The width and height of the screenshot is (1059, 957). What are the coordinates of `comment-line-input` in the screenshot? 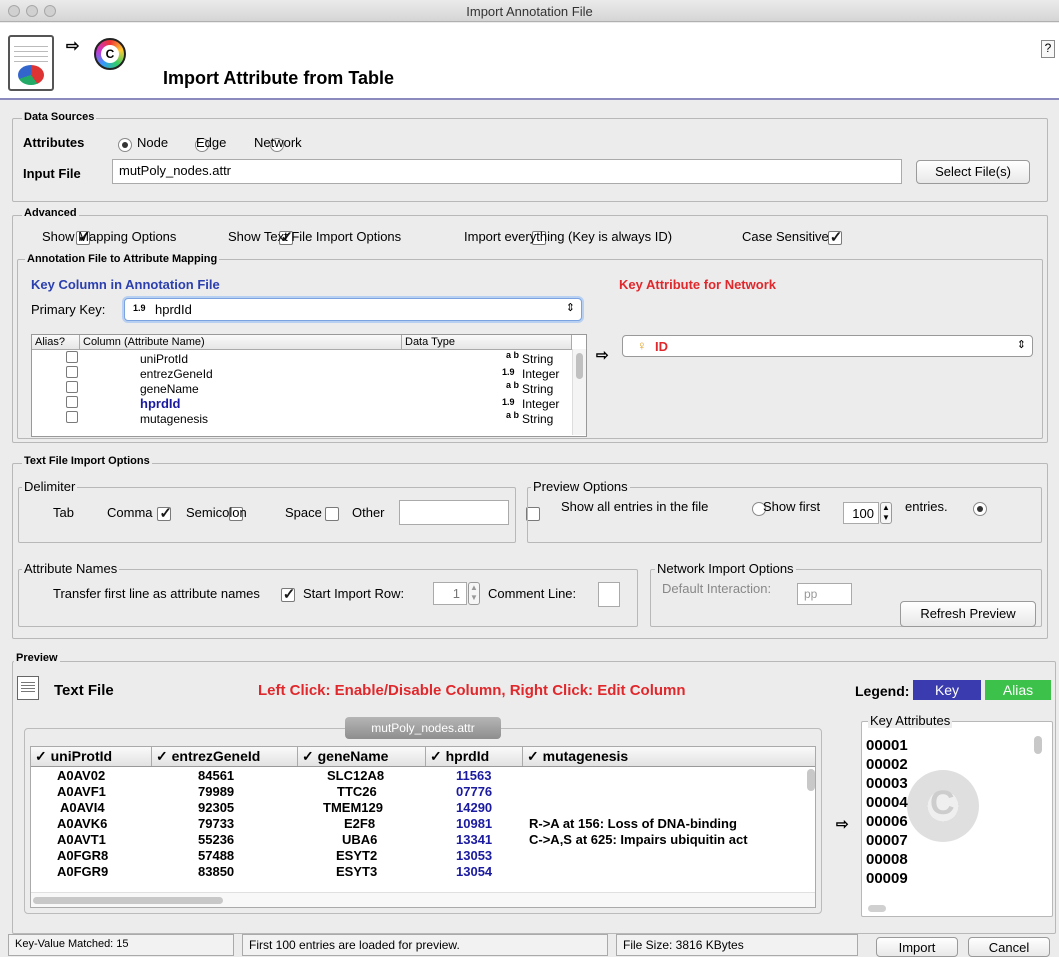 It's located at (609, 594).